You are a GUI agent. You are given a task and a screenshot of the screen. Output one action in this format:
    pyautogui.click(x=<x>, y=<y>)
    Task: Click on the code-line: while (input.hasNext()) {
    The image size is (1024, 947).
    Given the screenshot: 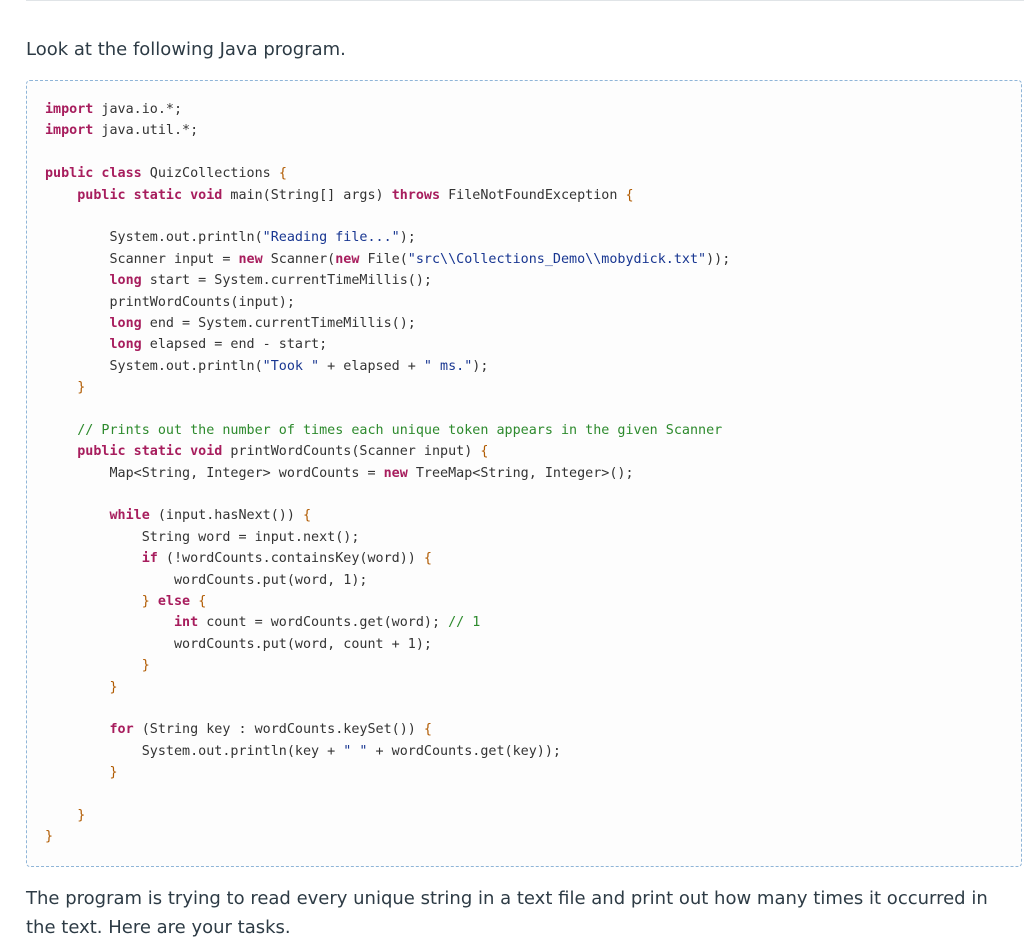 What is the action you would take?
    pyautogui.click(x=533, y=515)
    